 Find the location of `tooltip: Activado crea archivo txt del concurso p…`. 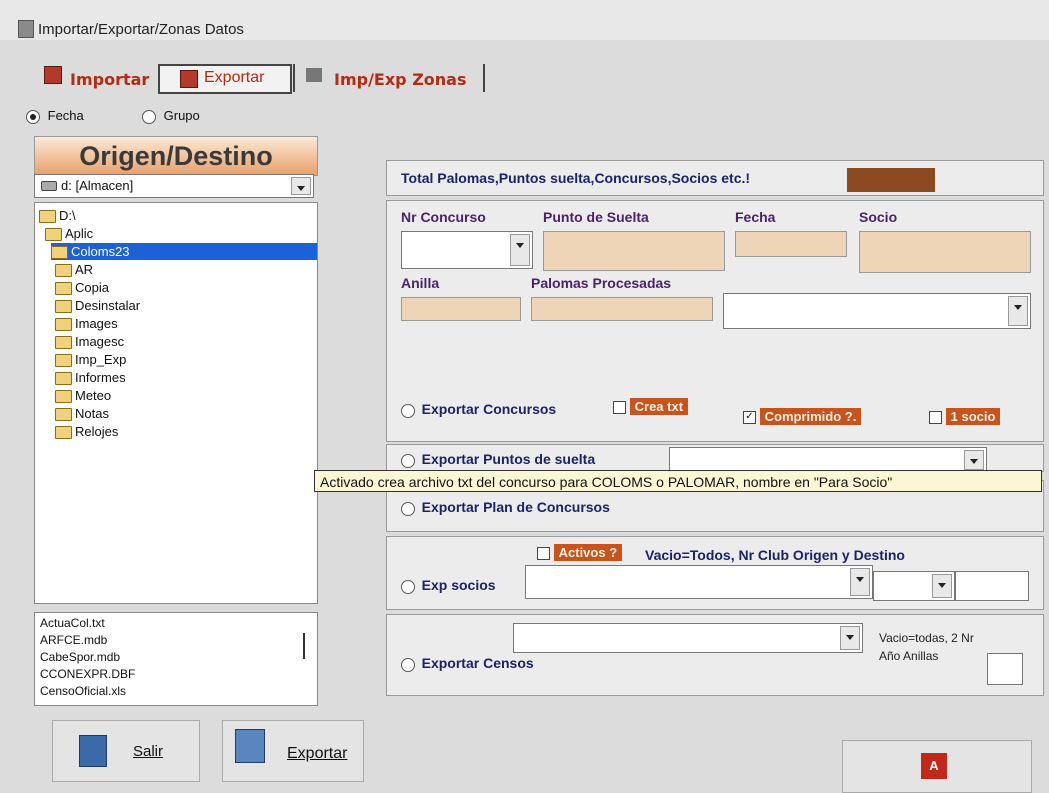

tooltip: Activado crea archivo txt del concurso p… is located at coordinates (678, 481).